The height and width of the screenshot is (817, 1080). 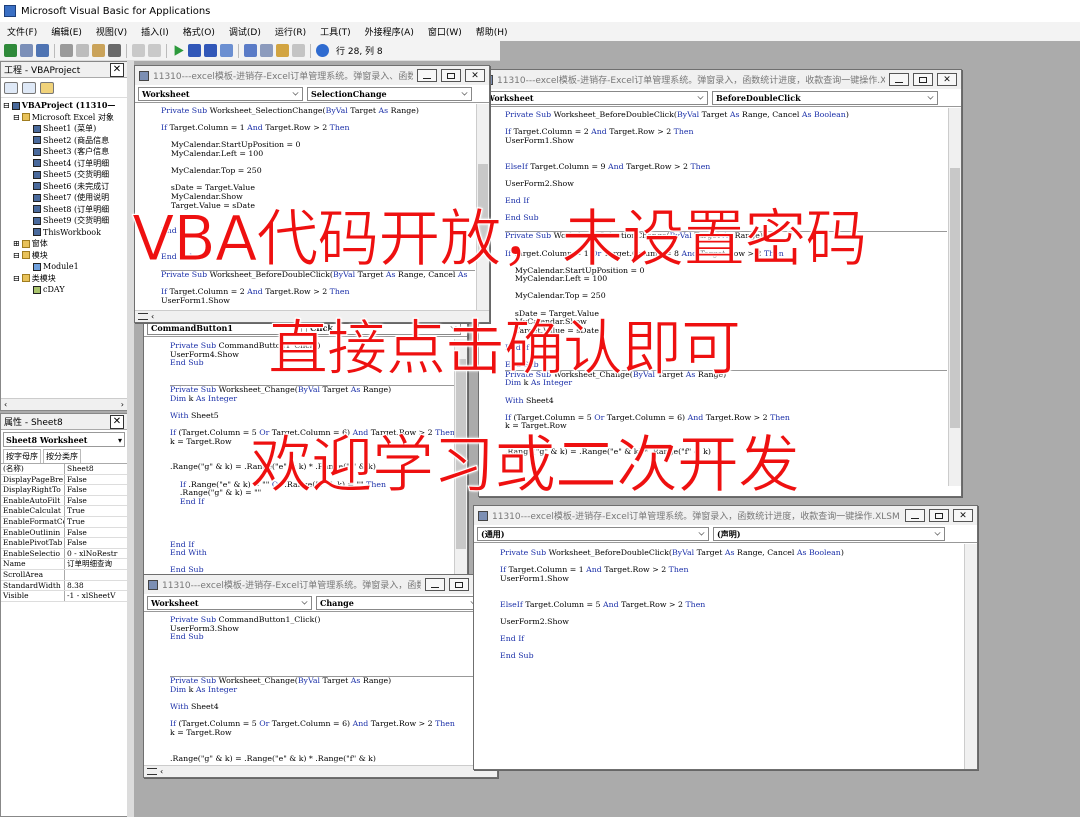 What do you see at coordinates (64, 533) in the screenshot?
I see `property-row: EnableOutlinin False` at bounding box center [64, 533].